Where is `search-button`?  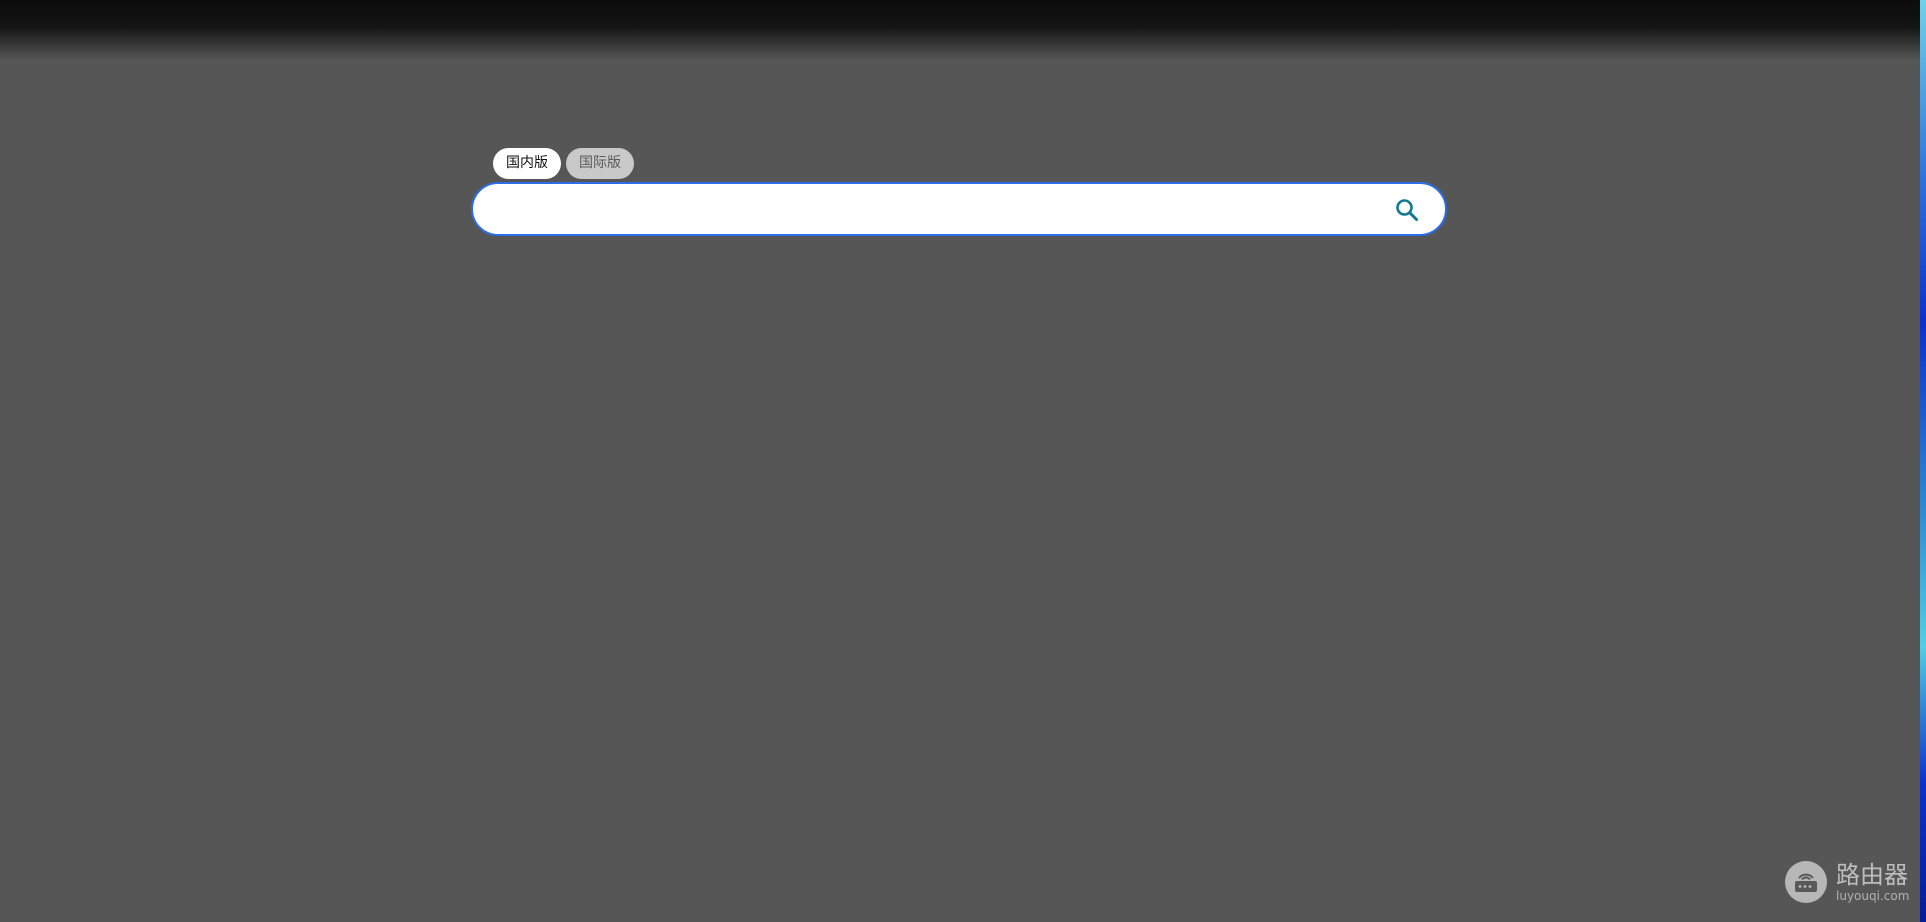
search-button is located at coordinates (1407, 210).